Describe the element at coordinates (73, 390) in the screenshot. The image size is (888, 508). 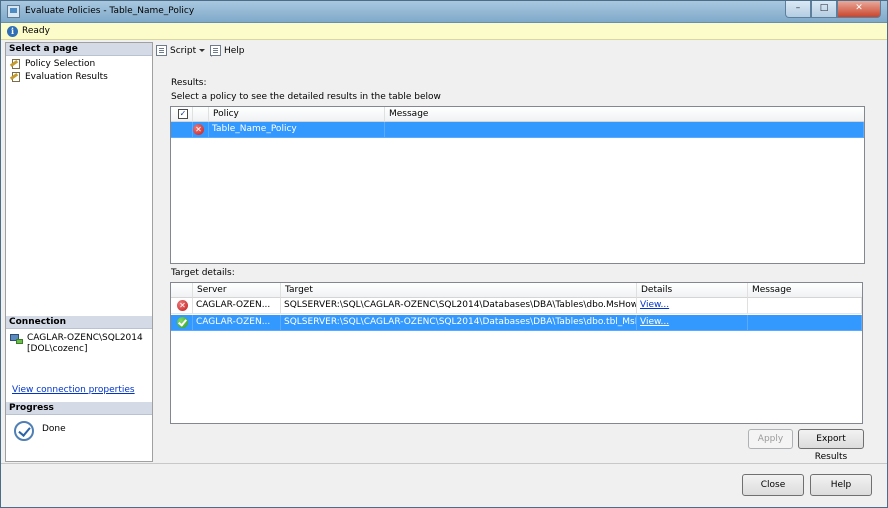
I see `view-connection-properties-link: View connection properties` at that location.